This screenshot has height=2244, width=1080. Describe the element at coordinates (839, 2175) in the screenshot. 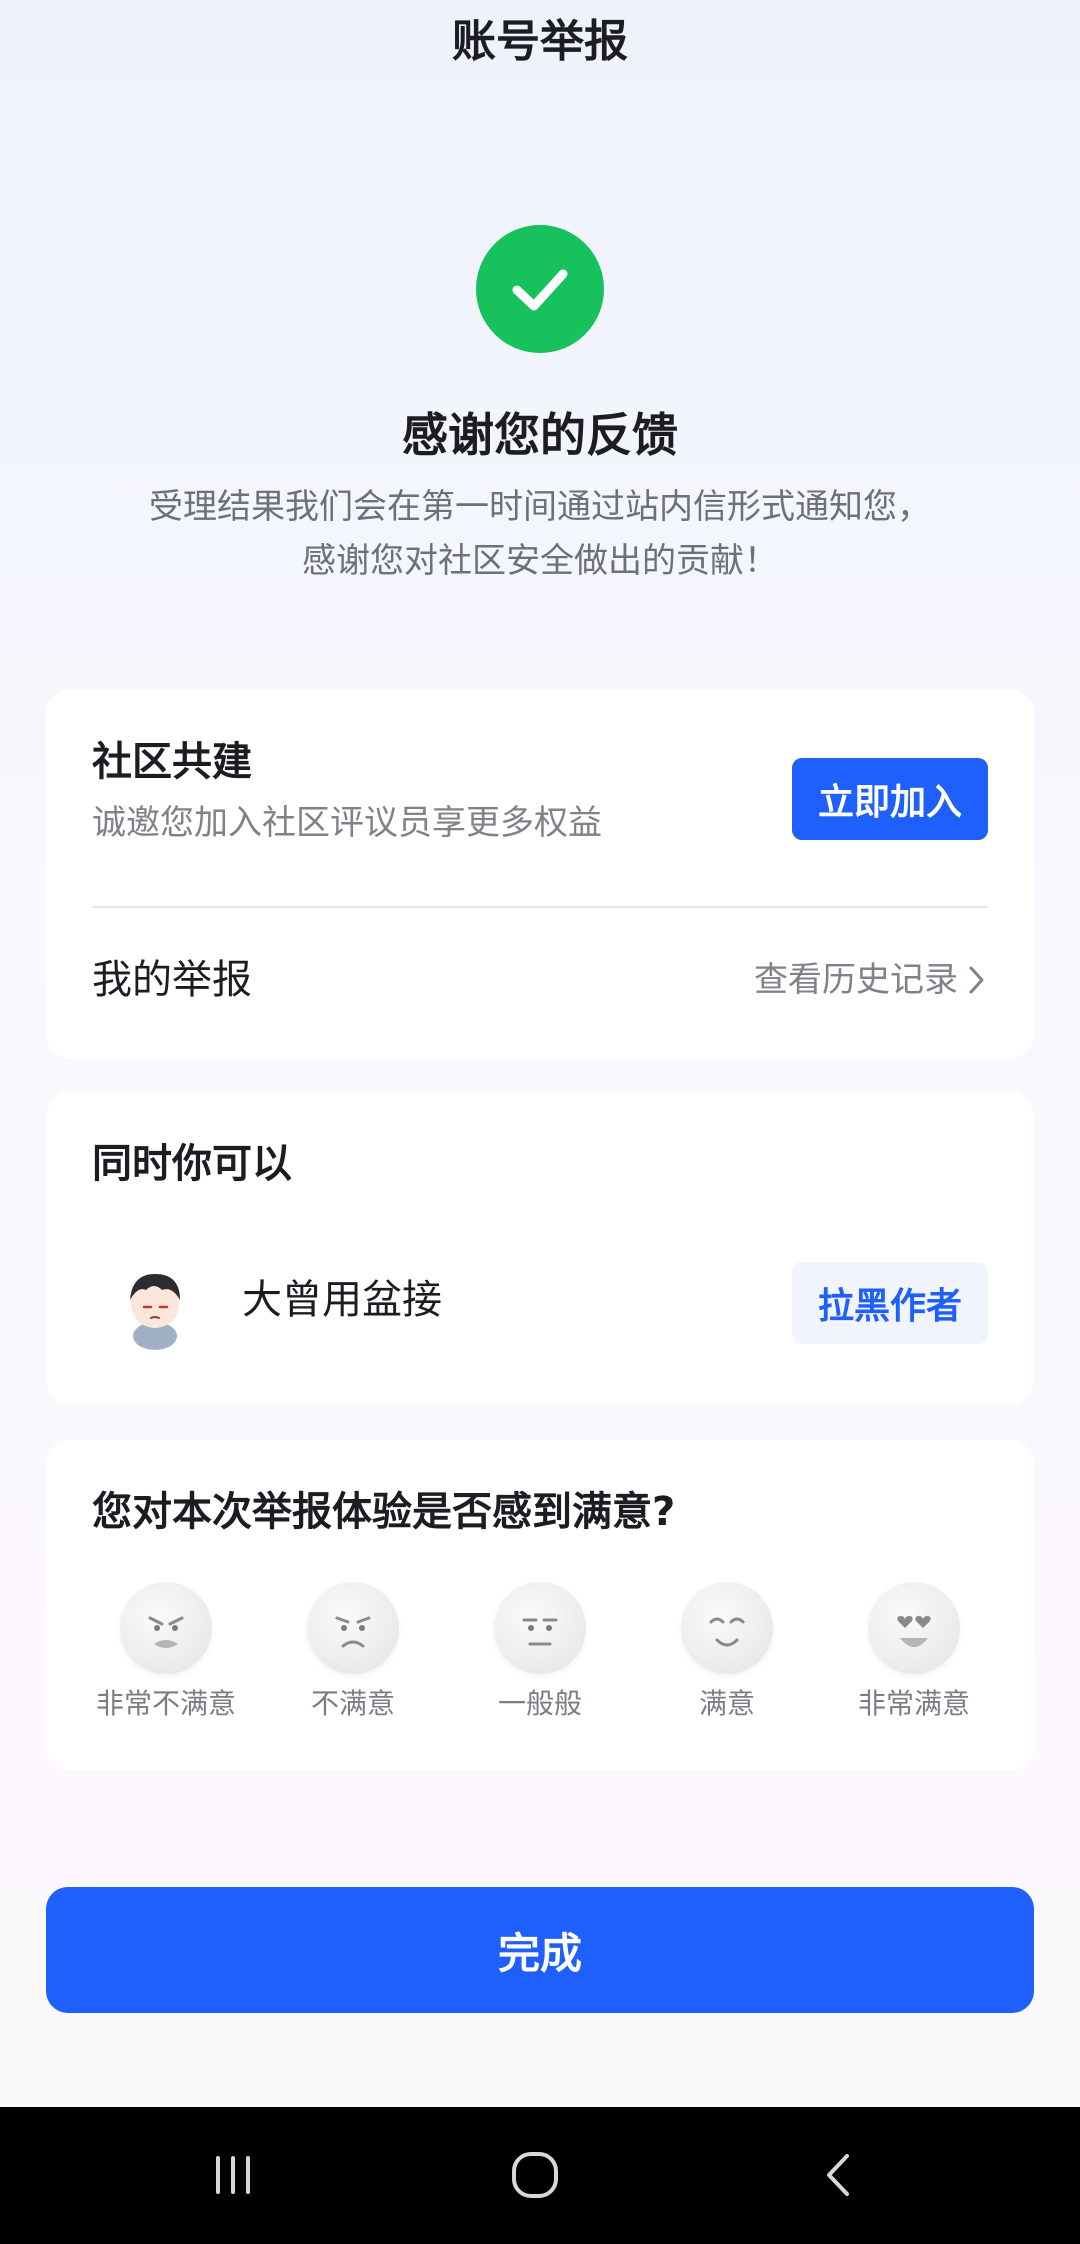

I see `back-icon` at that location.